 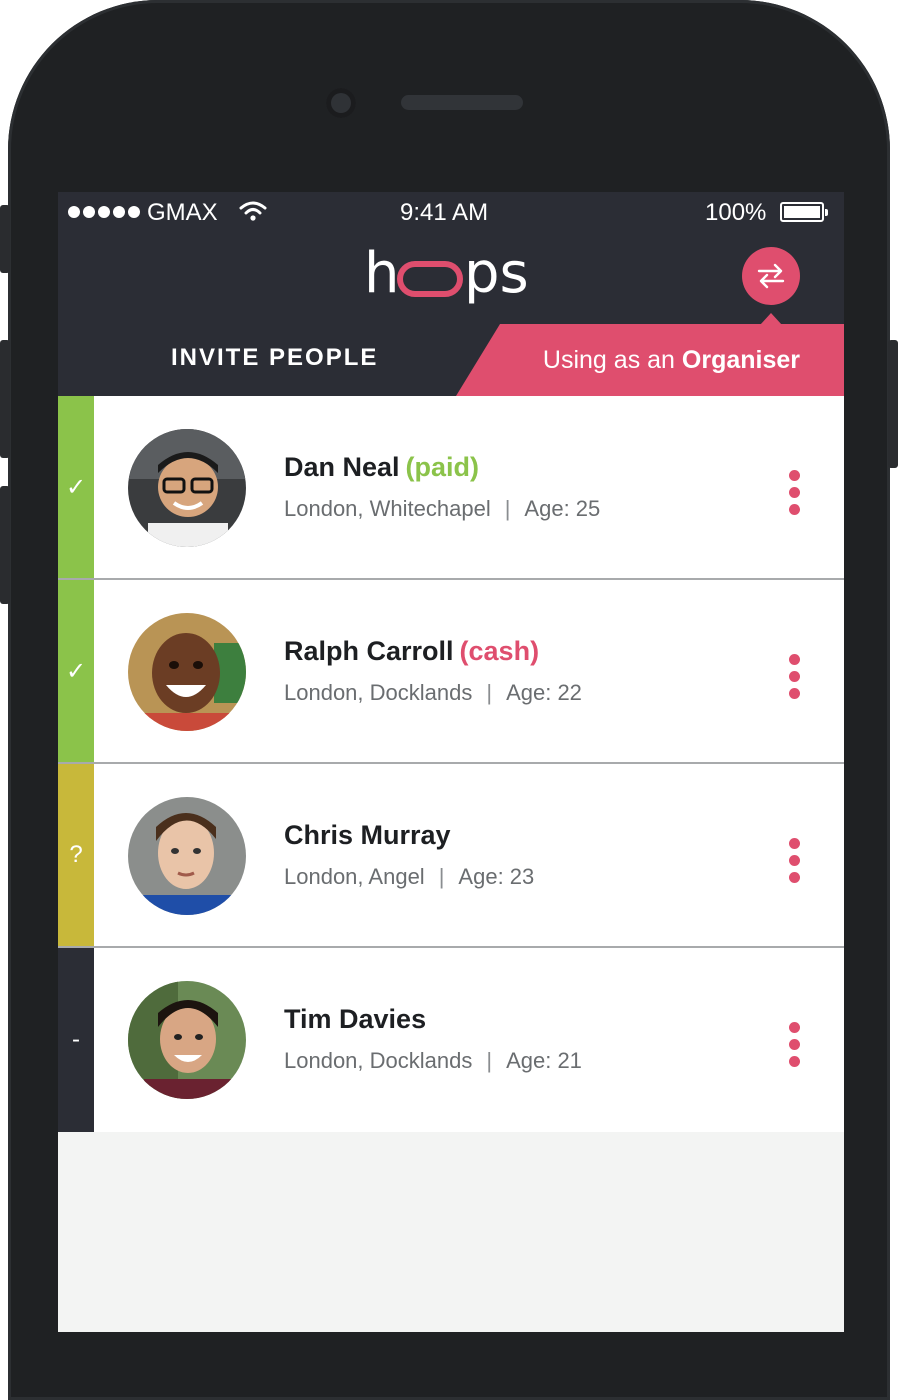 I want to click on person-location: London, Angel, so click(x=354, y=876).